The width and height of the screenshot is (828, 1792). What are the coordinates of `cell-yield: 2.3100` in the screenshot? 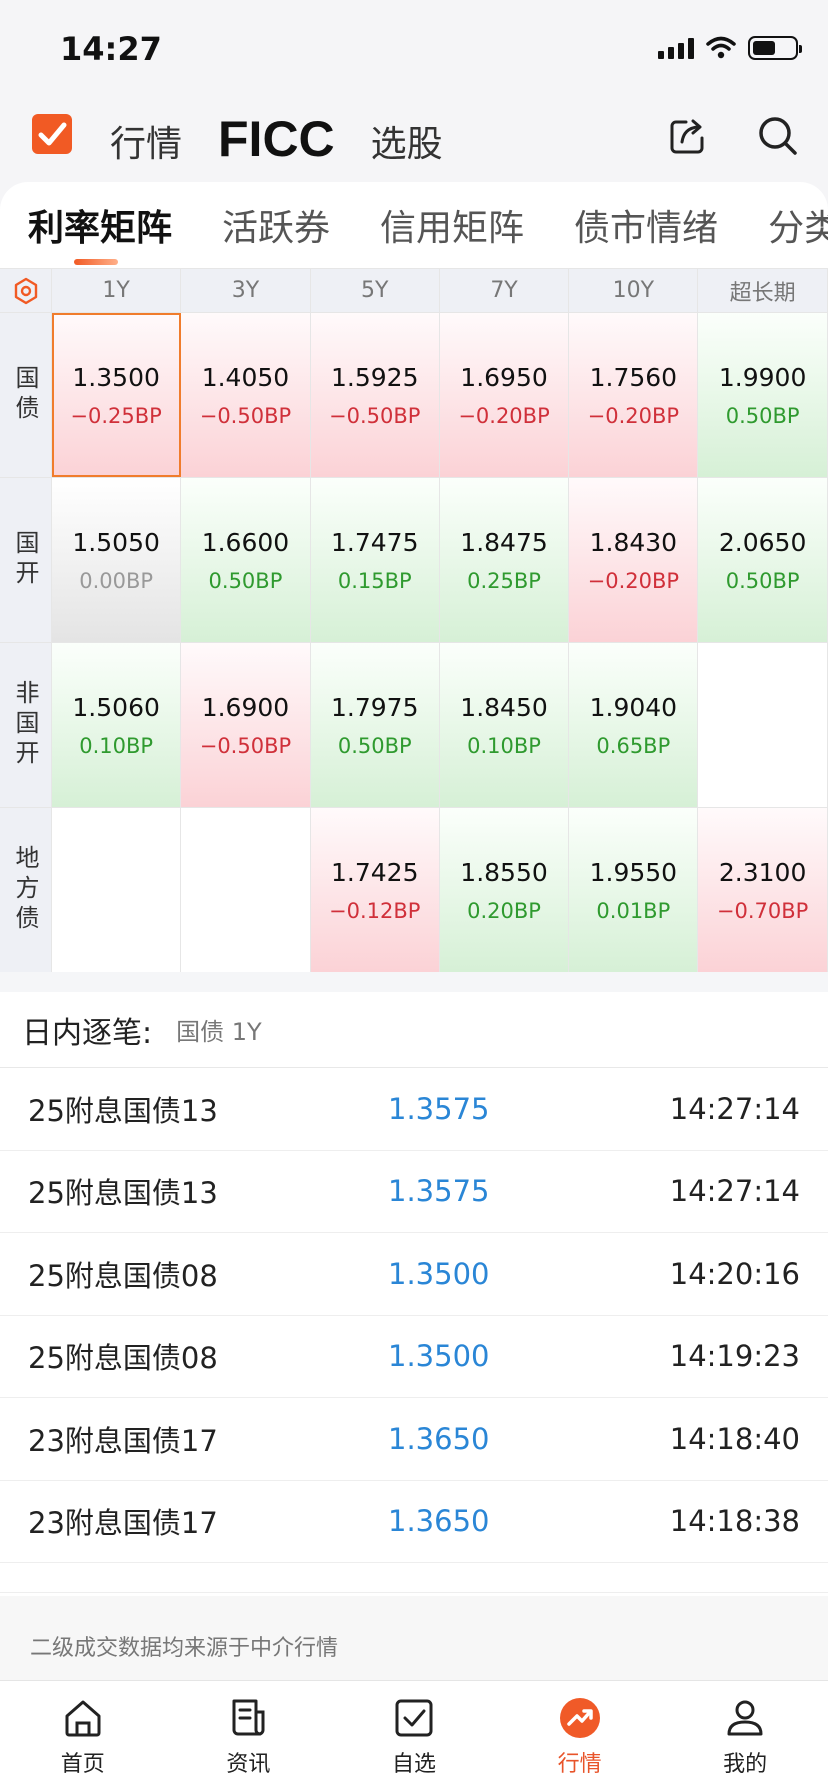 It's located at (762, 872).